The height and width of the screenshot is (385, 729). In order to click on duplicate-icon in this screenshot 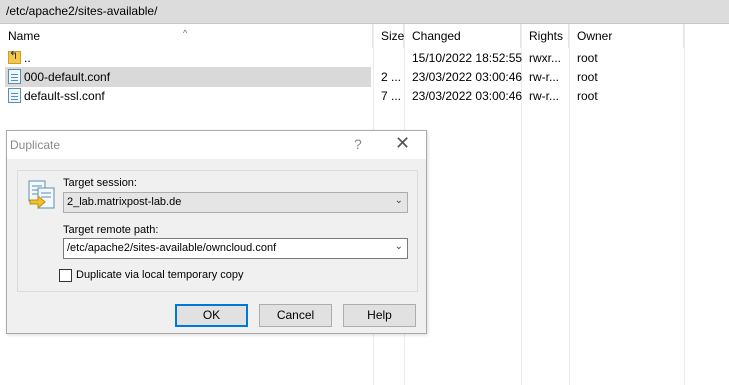, I will do `click(41, 195)`.